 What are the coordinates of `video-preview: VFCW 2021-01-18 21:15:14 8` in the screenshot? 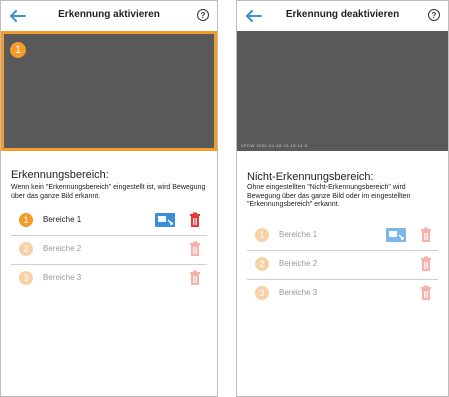 It's located at (342, 91).